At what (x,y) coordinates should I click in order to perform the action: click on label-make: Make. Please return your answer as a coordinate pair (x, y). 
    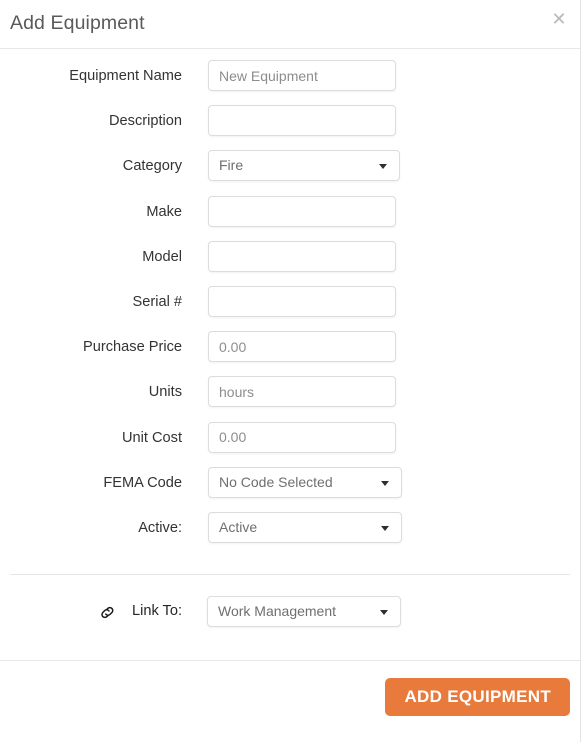
    Looking at the image, I should click on (164, 211).